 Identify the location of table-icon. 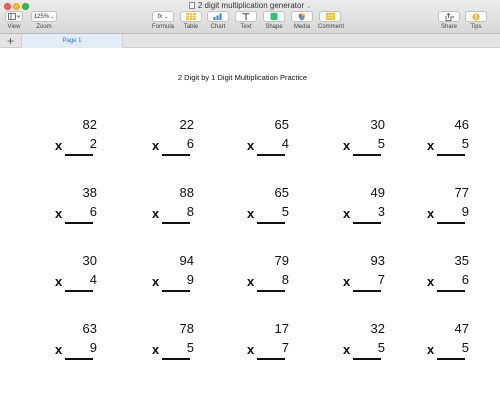
(191, 16).